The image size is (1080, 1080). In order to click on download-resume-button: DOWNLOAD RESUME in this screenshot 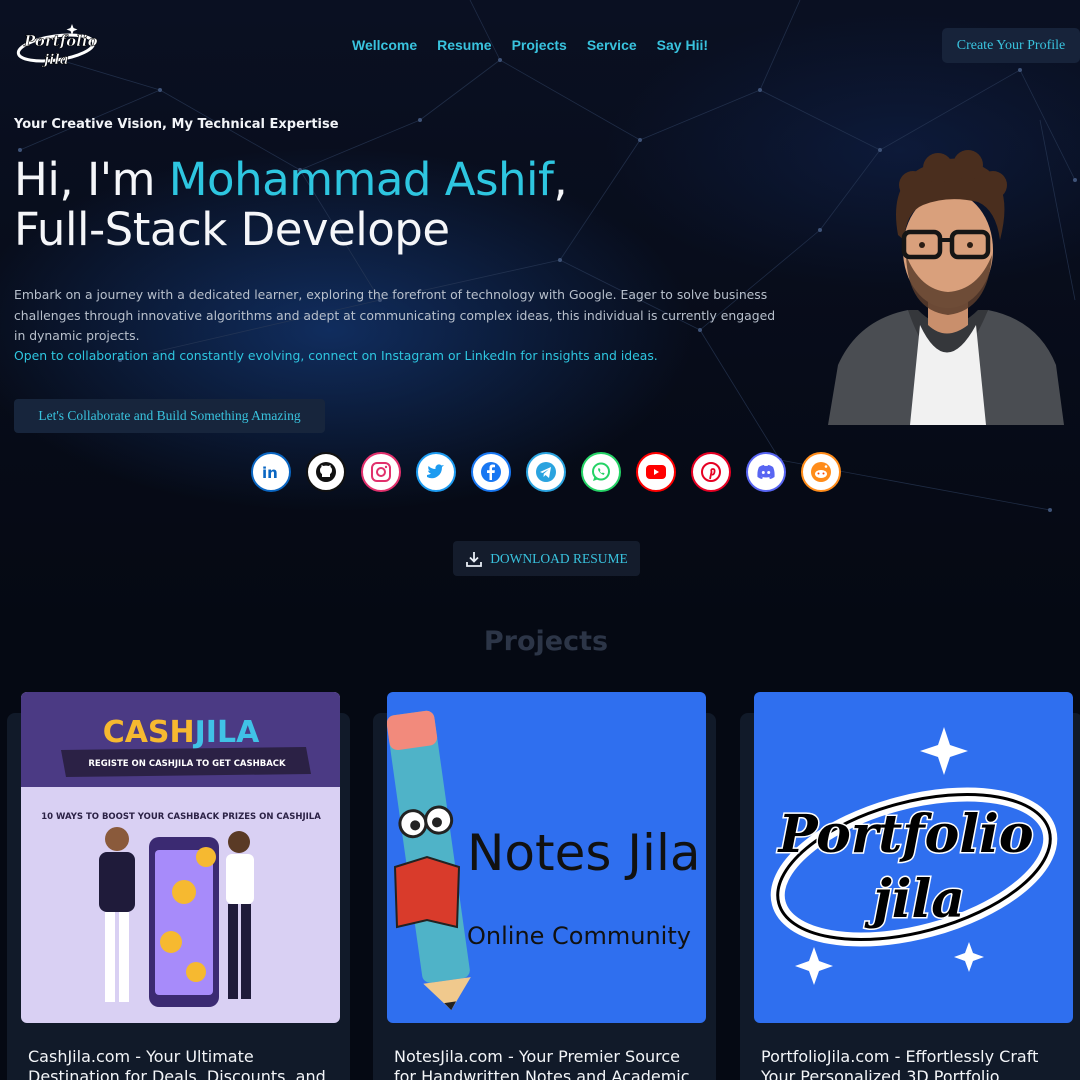, I will do `click(546, 558)`.